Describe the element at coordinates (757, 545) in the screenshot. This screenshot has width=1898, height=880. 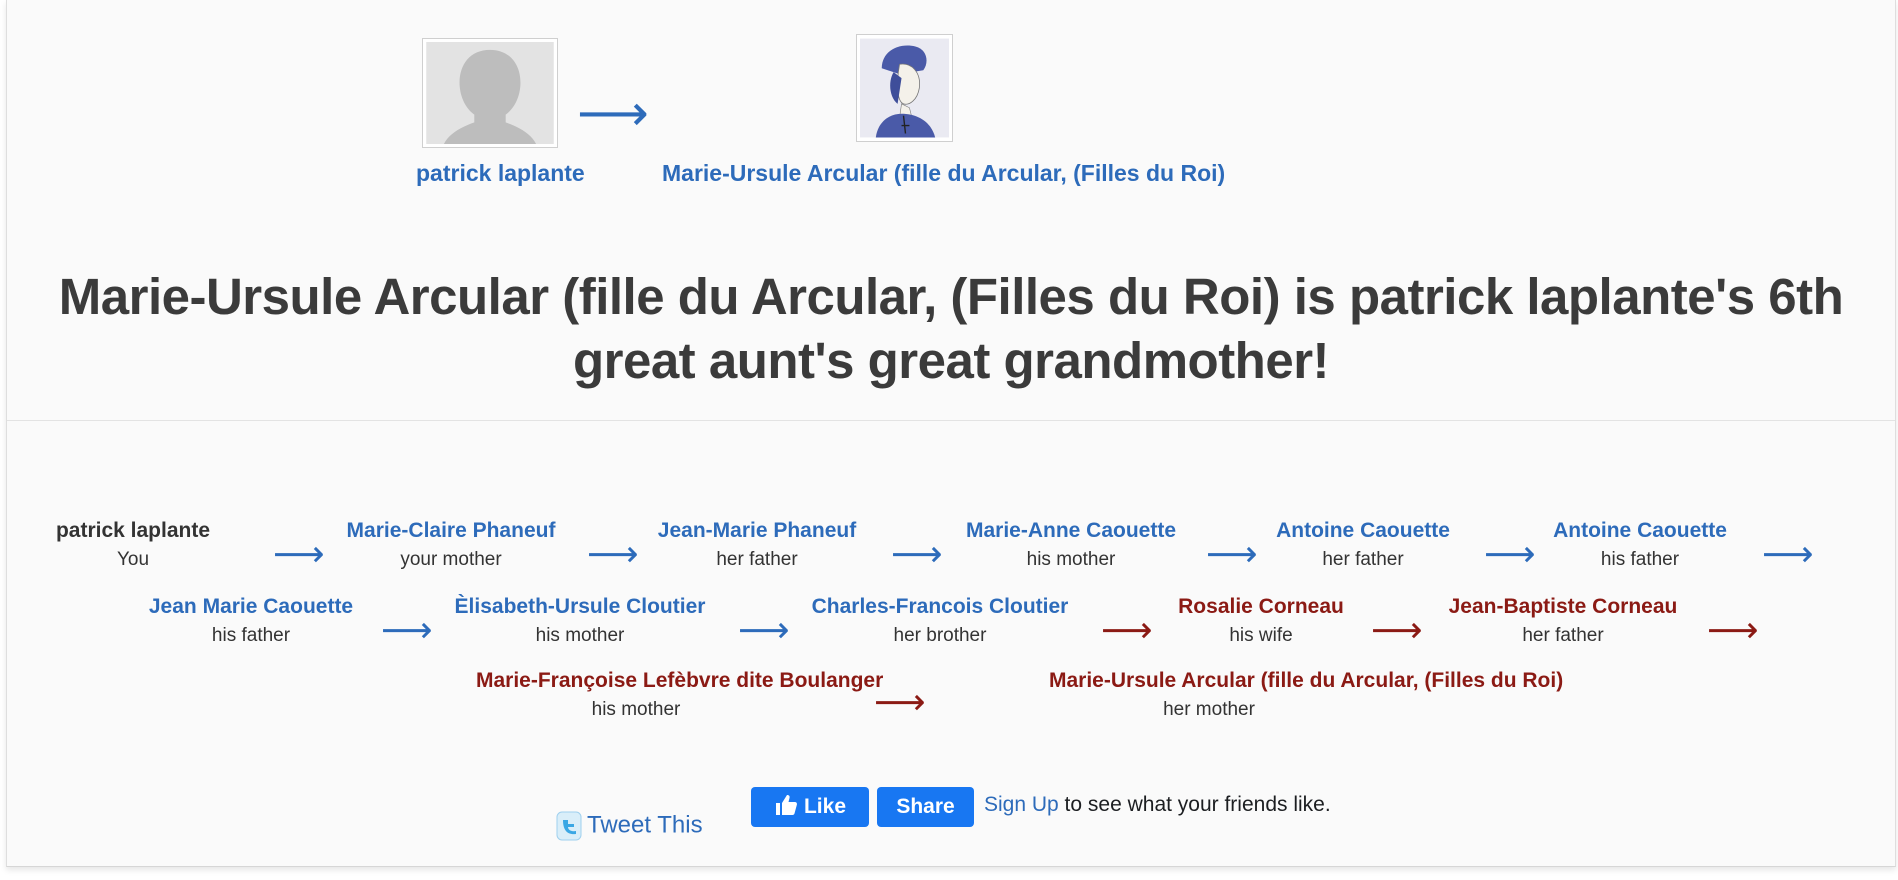
I see `chain-step: Jean-Marie Phaneuf her father` at that location.